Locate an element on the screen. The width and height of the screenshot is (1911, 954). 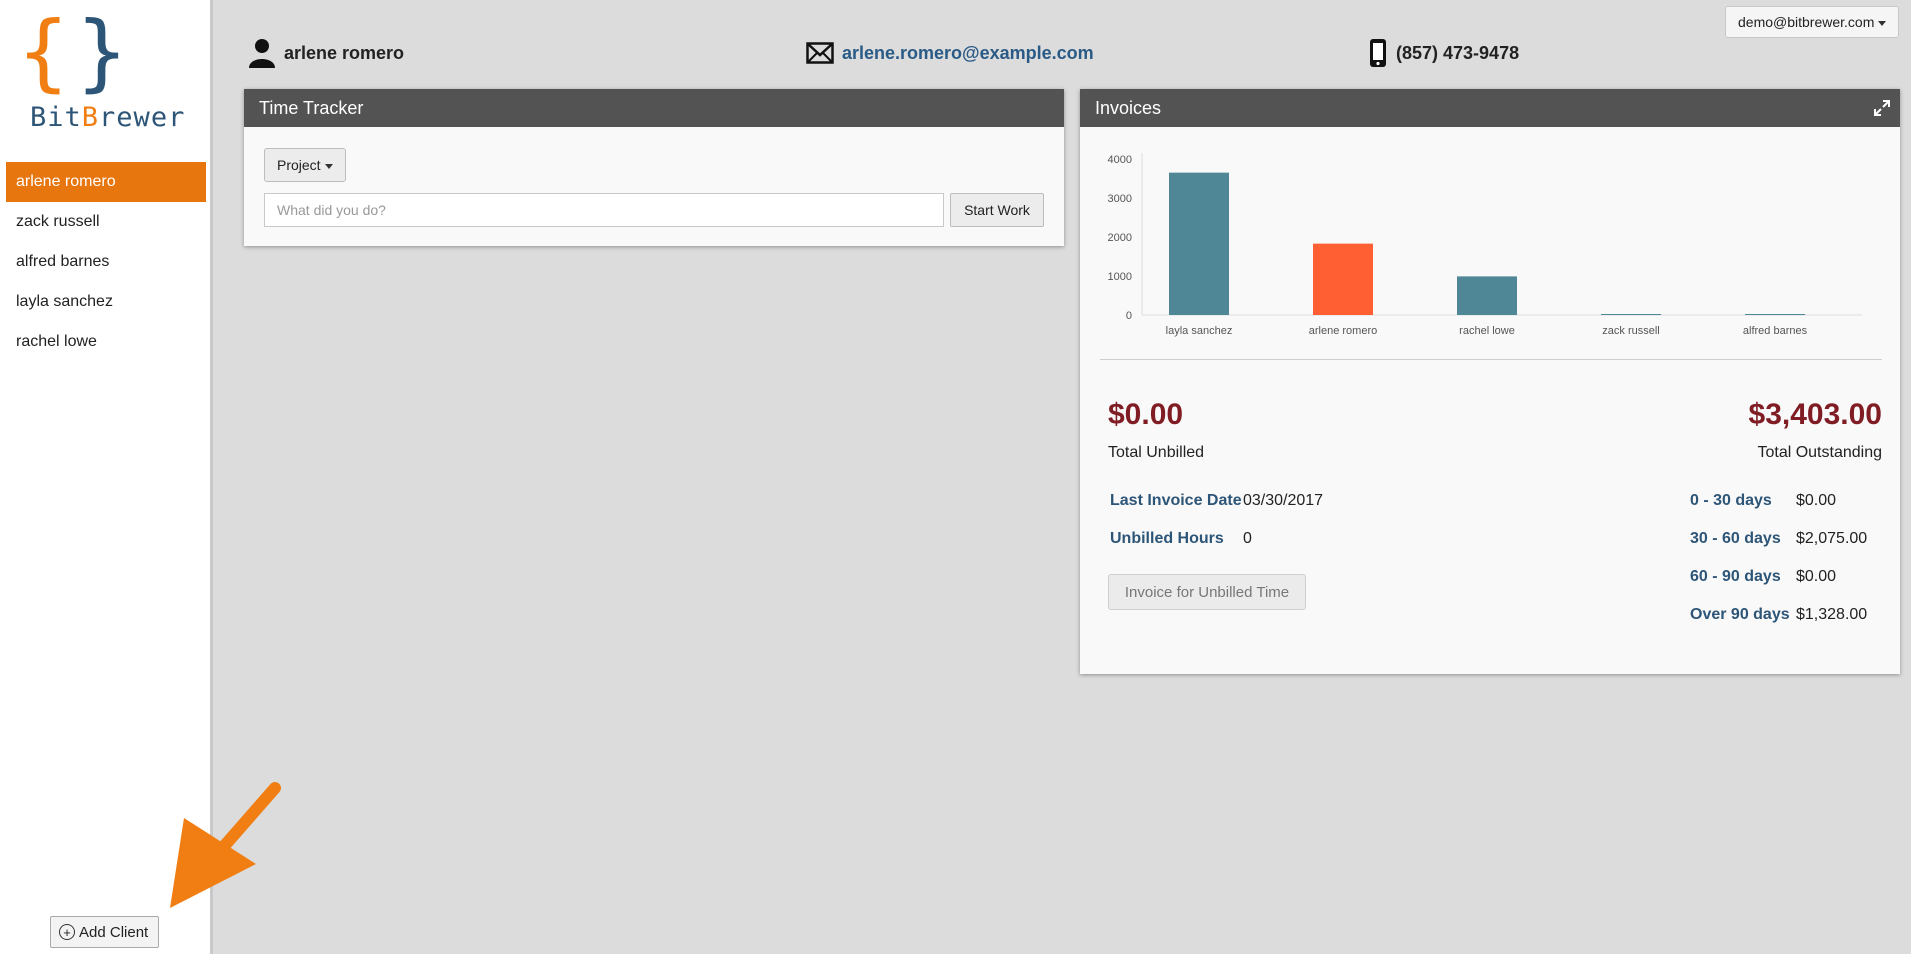
chart-y-tick-label: 0 is located at coordinates (1129, 316).